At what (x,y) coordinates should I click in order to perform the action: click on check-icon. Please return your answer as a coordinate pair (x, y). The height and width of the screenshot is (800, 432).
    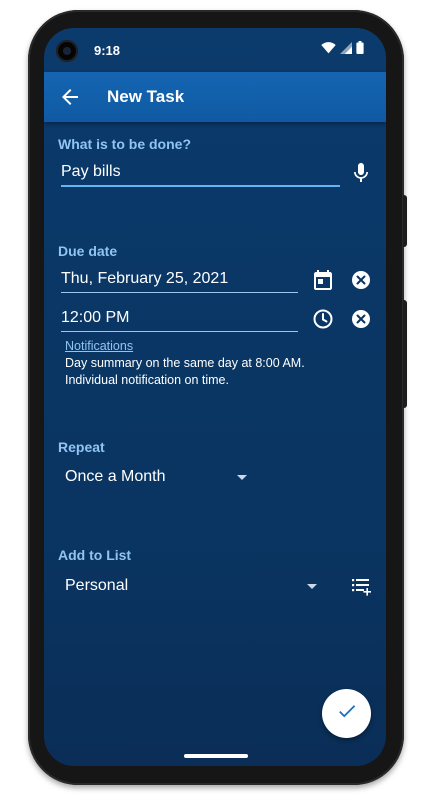
    Looking at the image, I should click on (347, 713).